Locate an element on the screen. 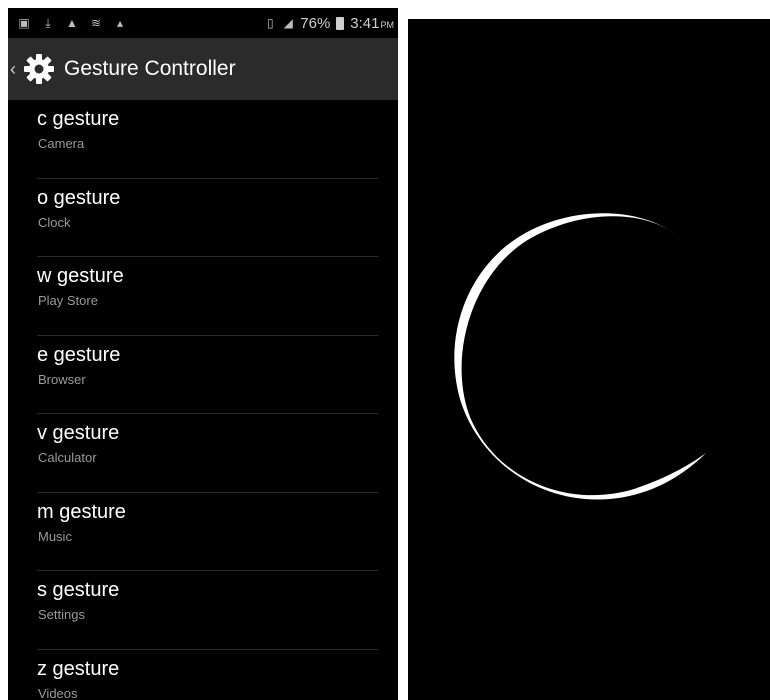 The height and width of the screenshot is (700, 770). clock-time: 3:41 is located at coordinates (365, 23).